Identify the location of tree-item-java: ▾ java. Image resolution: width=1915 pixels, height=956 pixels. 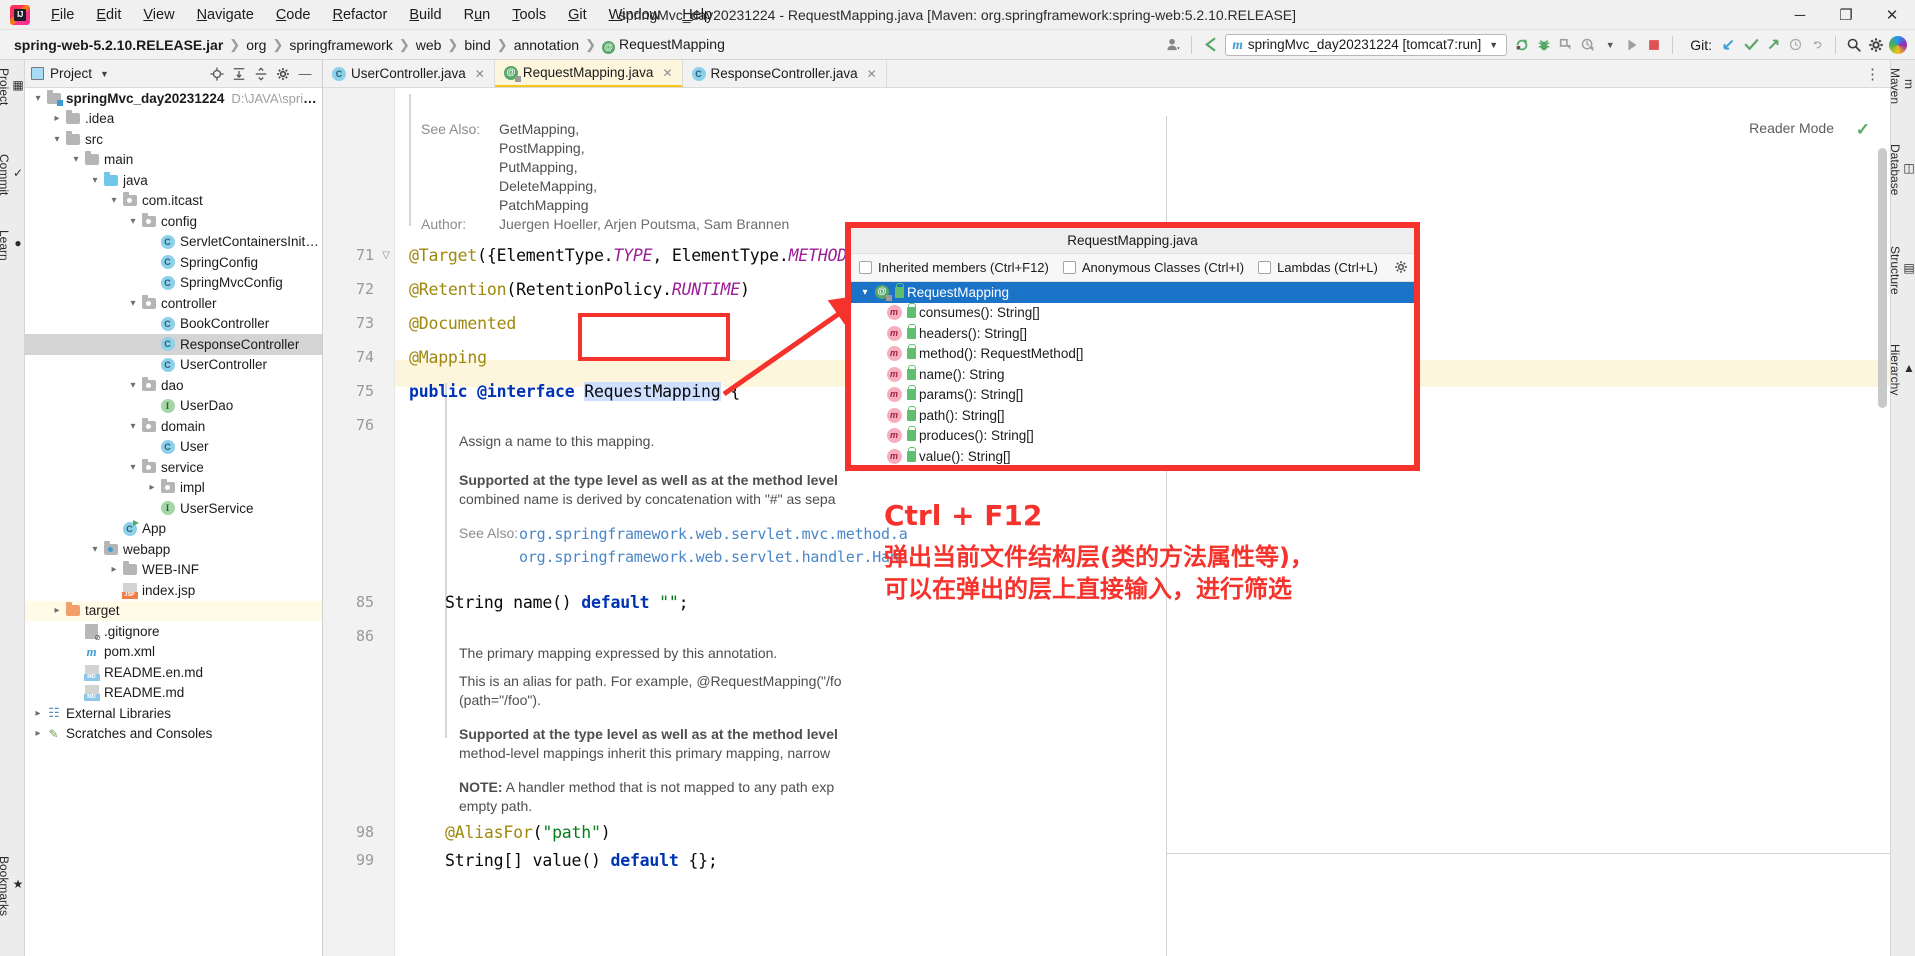
(173, 180).